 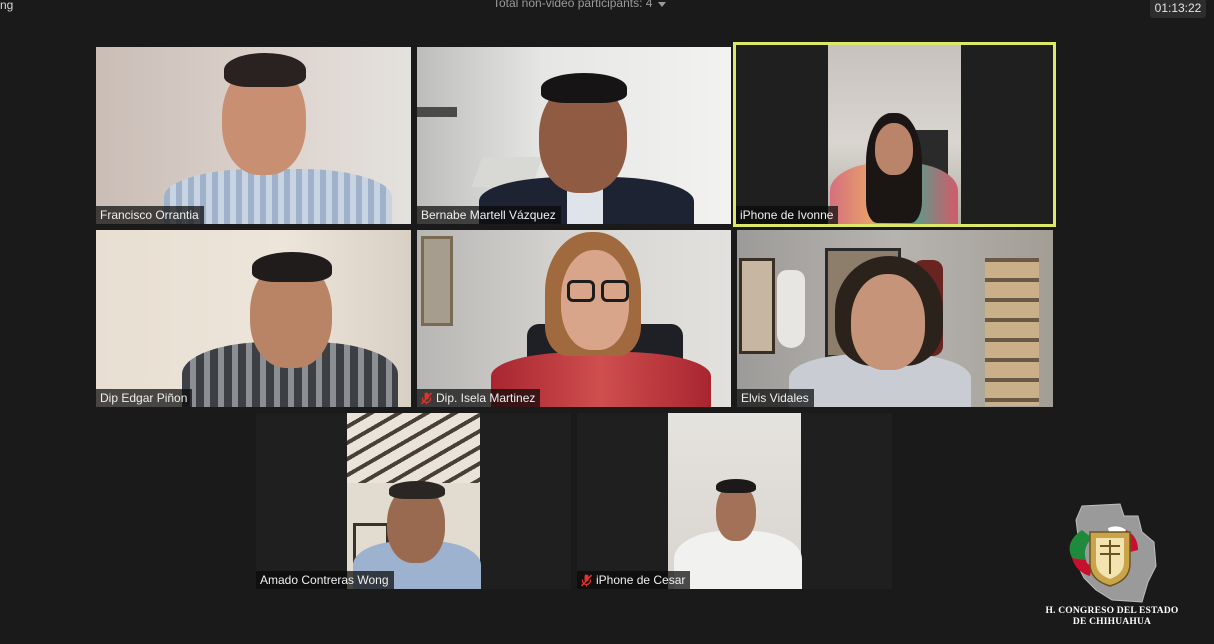 I want to click on non-video-participants-toggle: Total non-video participants: 4, so click(x=580, y=5).